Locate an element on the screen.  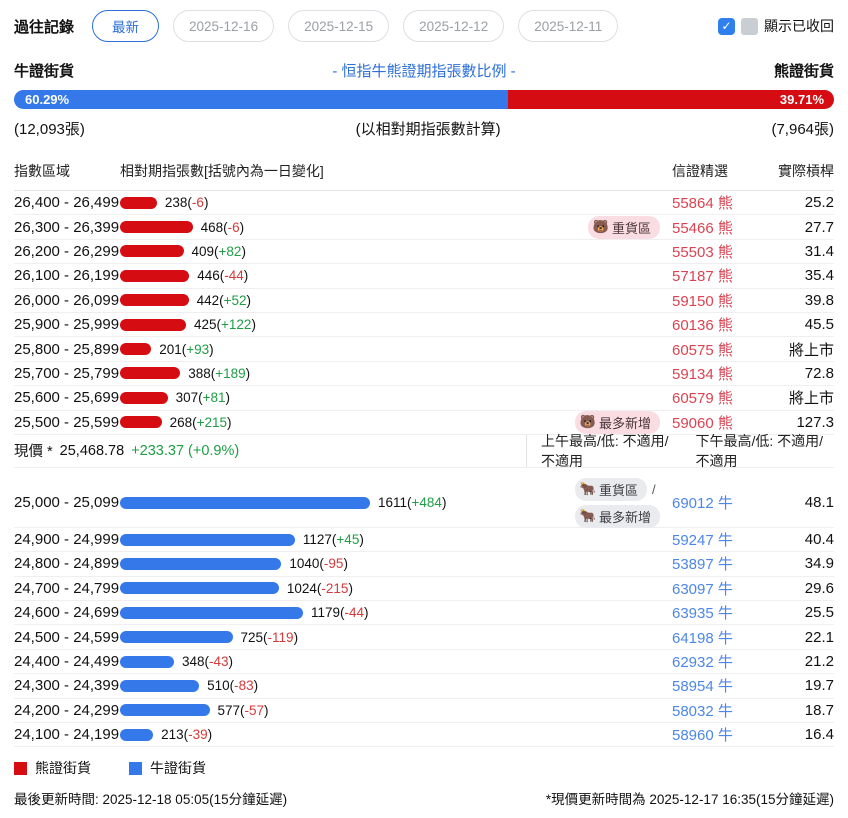
leverage-value: 72.8 is located at coordinates (819, 373).